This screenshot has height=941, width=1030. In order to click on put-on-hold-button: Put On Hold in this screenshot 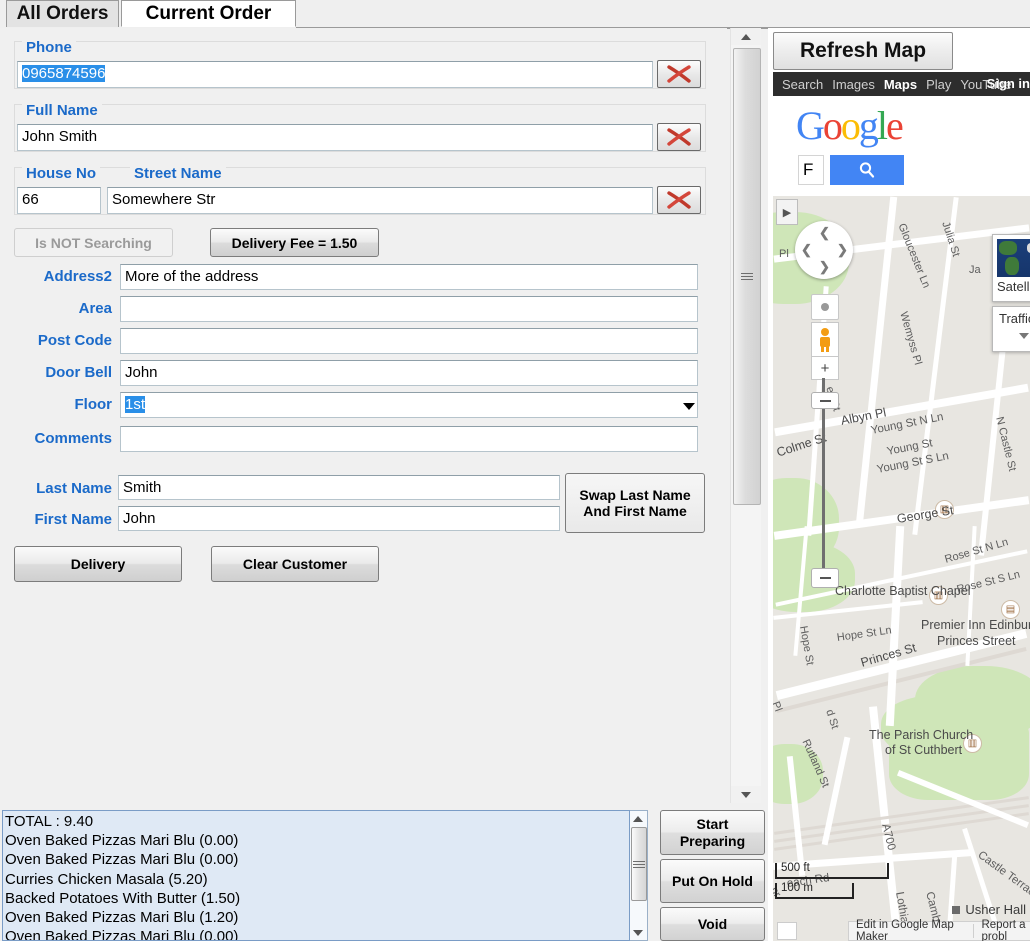, I will do `click(712, 881)`.